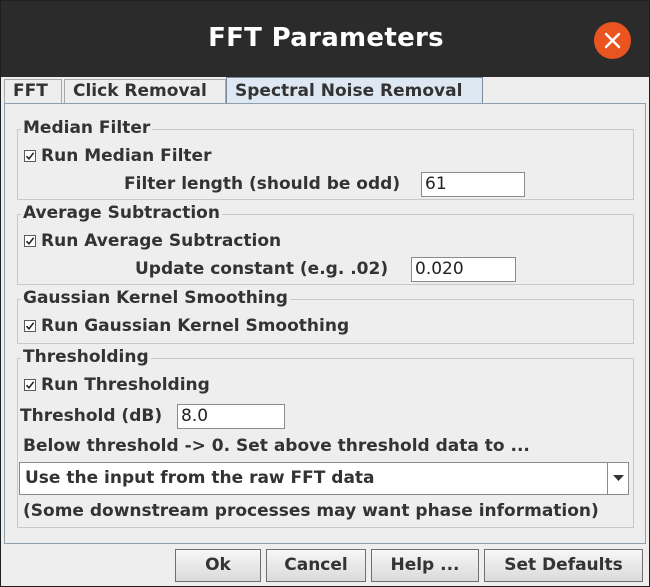  What do you see at coordinates (125, 385) in the screenshot?
I see `run-thresholding-label: Run Thresholding` at bounding box center [125, 385].